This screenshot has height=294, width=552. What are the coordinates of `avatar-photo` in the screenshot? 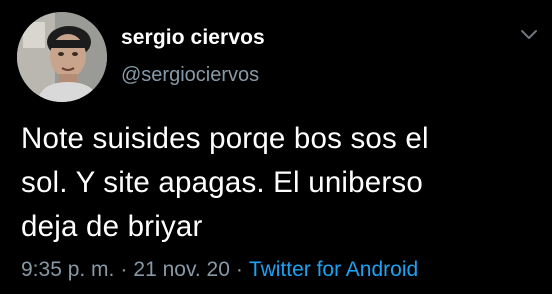 It's located at (62, 57).